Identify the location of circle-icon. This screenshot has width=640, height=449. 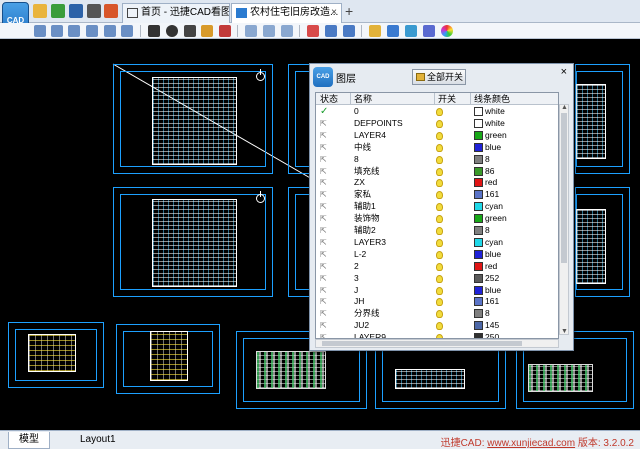
(172, 31).